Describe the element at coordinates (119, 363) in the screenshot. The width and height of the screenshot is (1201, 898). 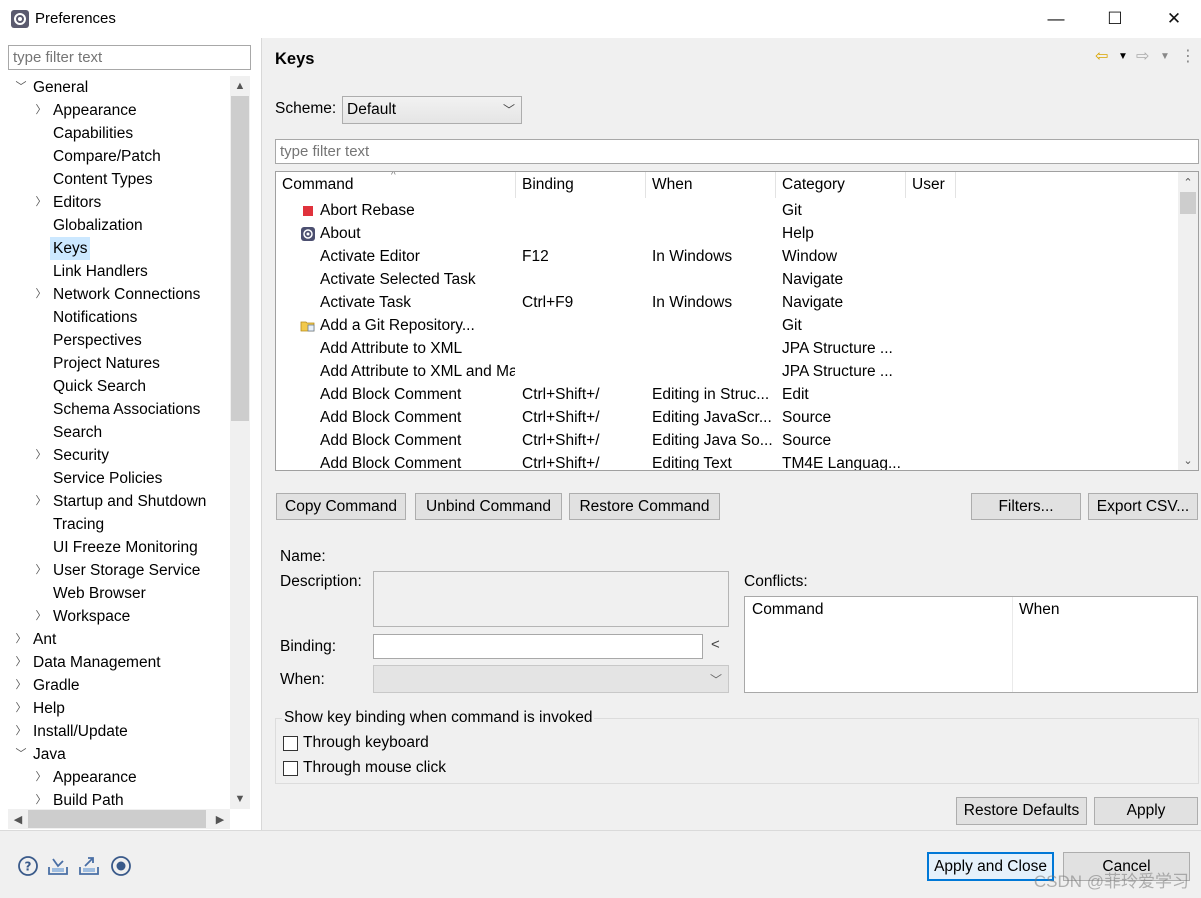
I see `tree-item: Project Natures` at that location.